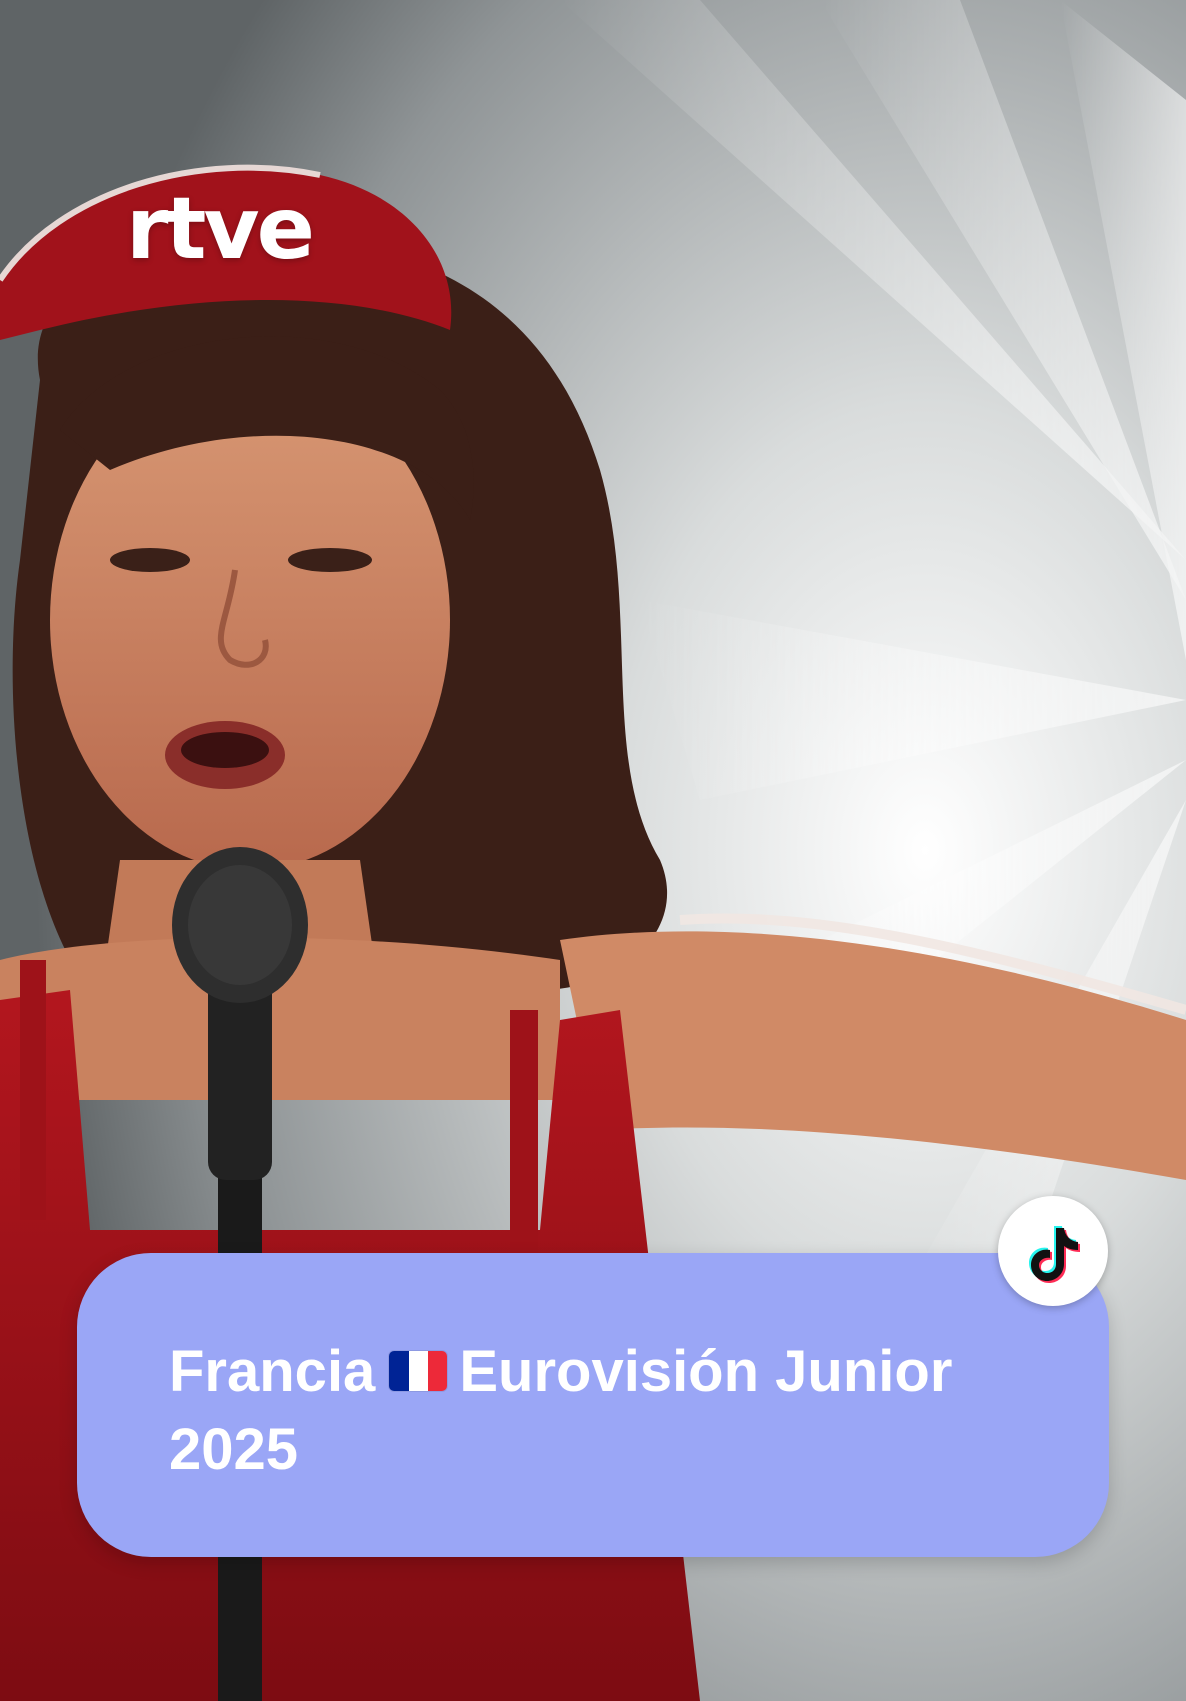  I want to click on tiktok-icon, so click(1054, 1254).